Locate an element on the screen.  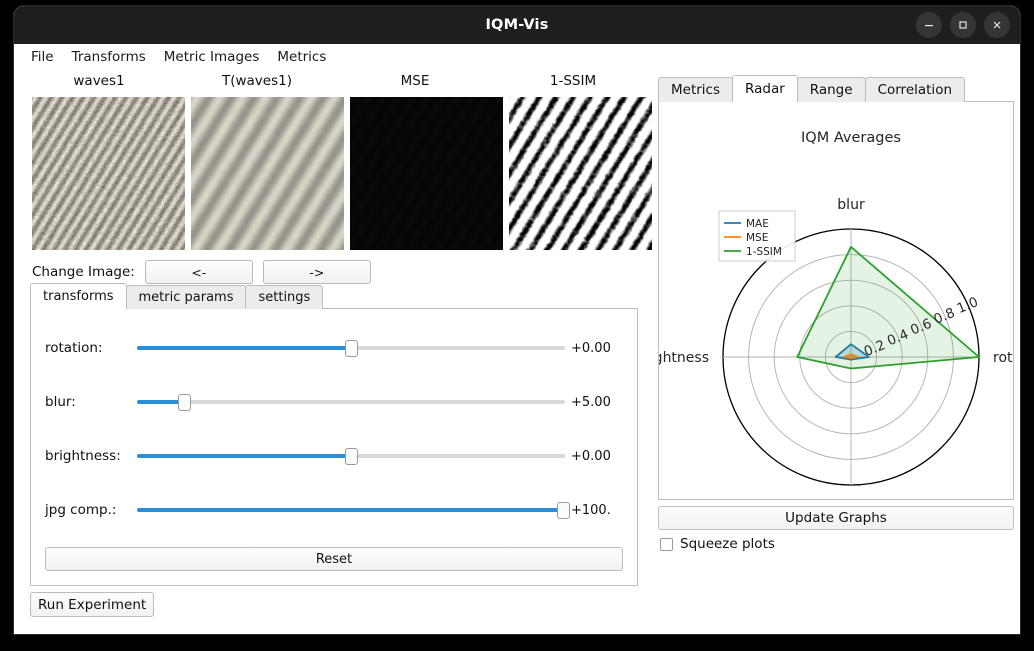
slider-row-jpg-comp: jpg comp.: +100. is located at coordinates (334, 510).